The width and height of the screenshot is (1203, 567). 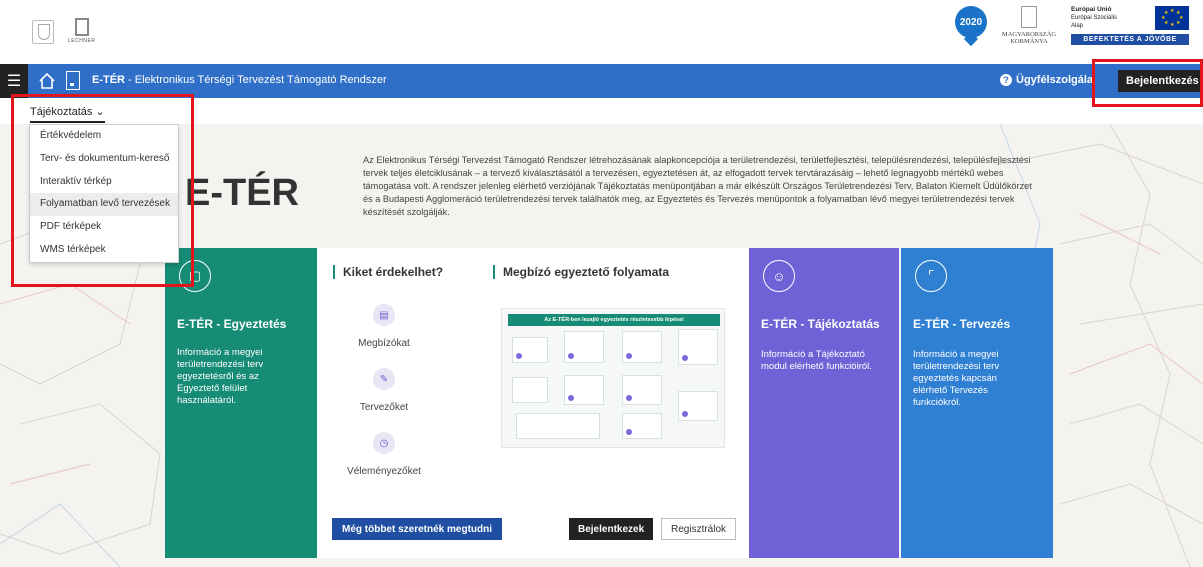 I want to click on learn-more-button: Még többet szeretnék megtudni, so click(x=417, y=529).